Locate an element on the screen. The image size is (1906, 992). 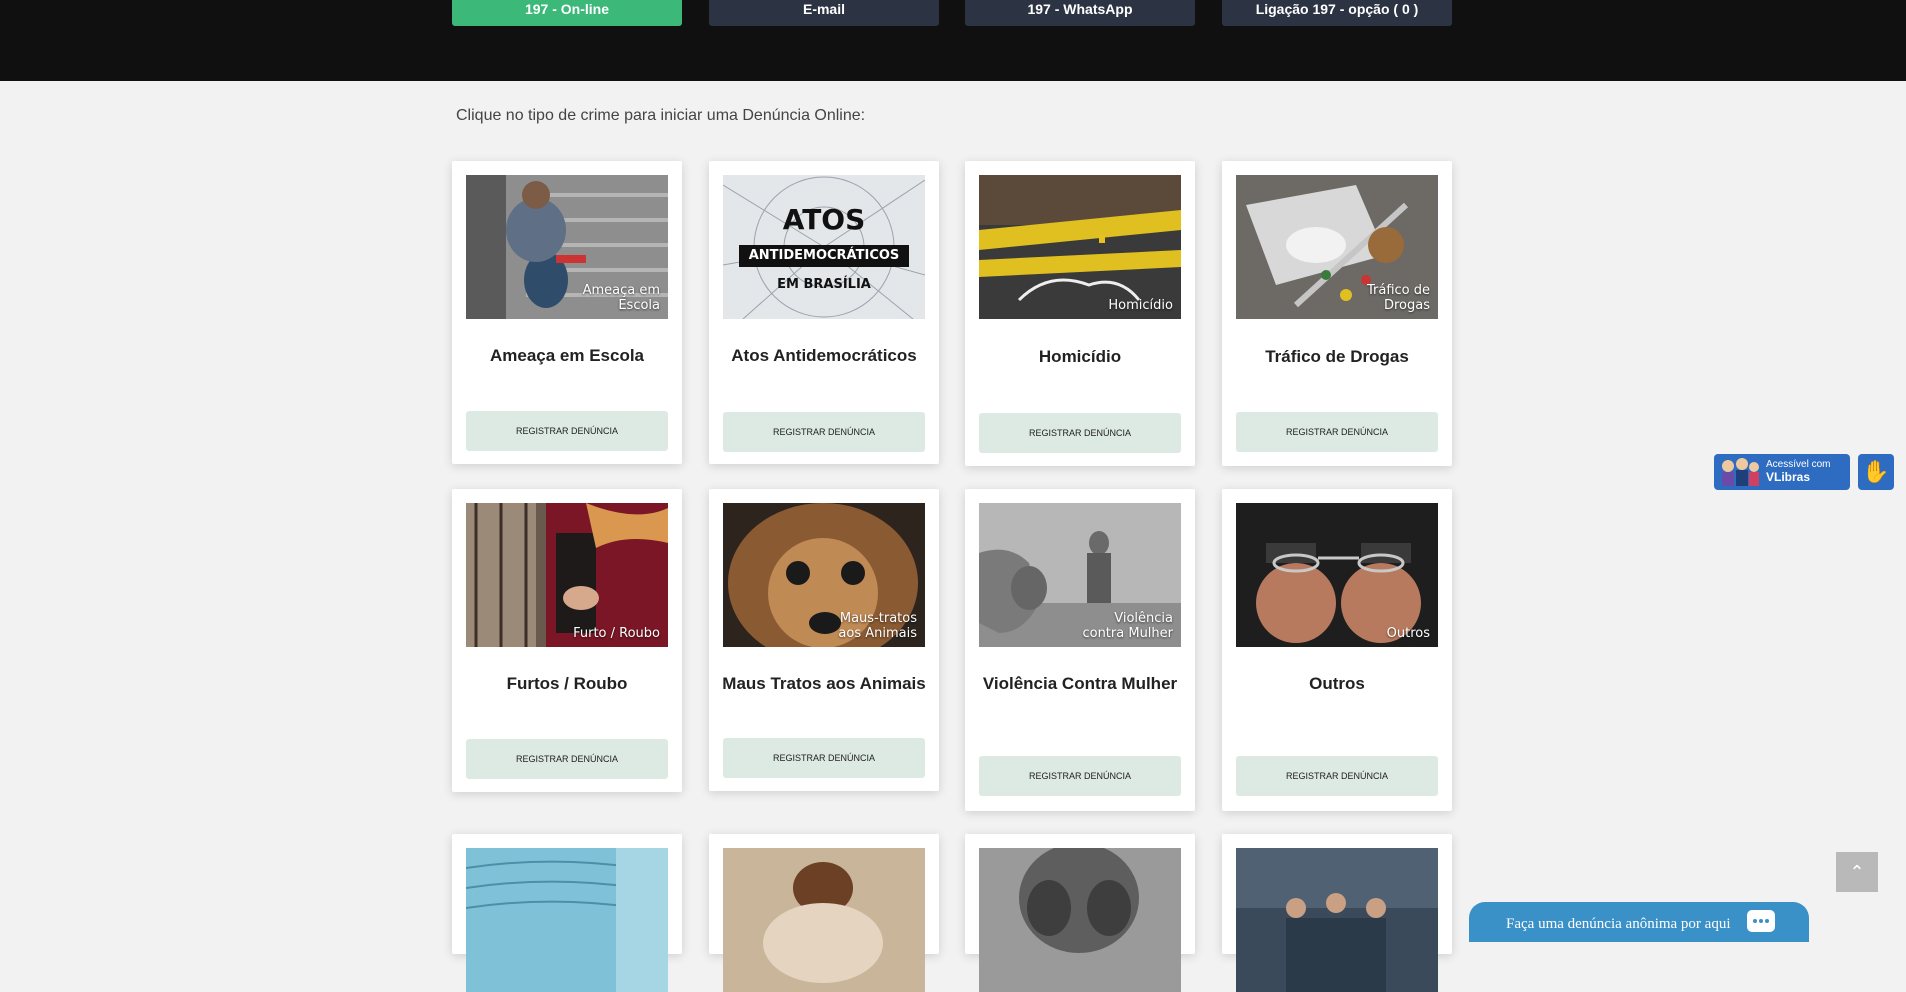
image-subheading: ANTIDEMOCRÁTICOS is located at coordinates (824, 256).